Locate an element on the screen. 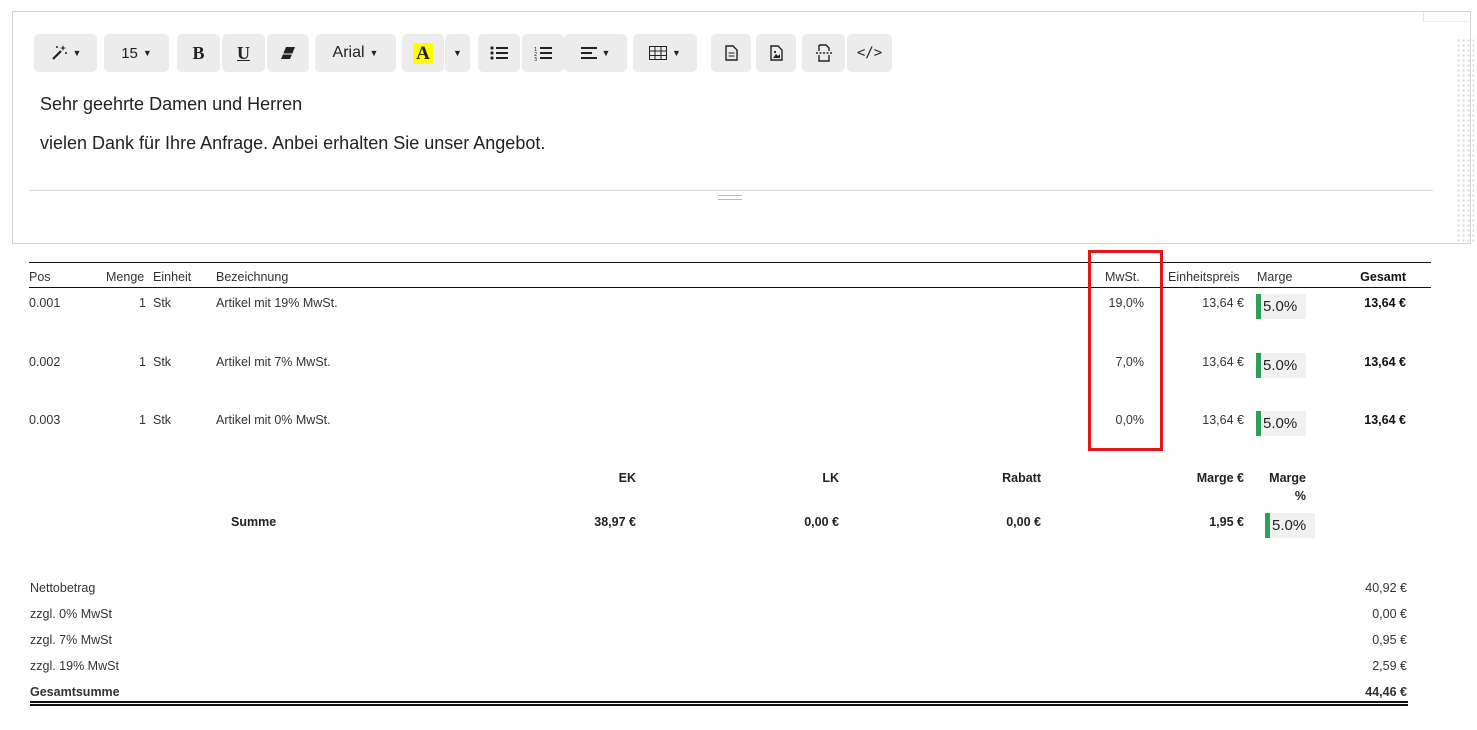 The image size is (1477, 730). row-bezeichnung: Artikel mit 19% MwSt. is located at coordinates (277, 303).